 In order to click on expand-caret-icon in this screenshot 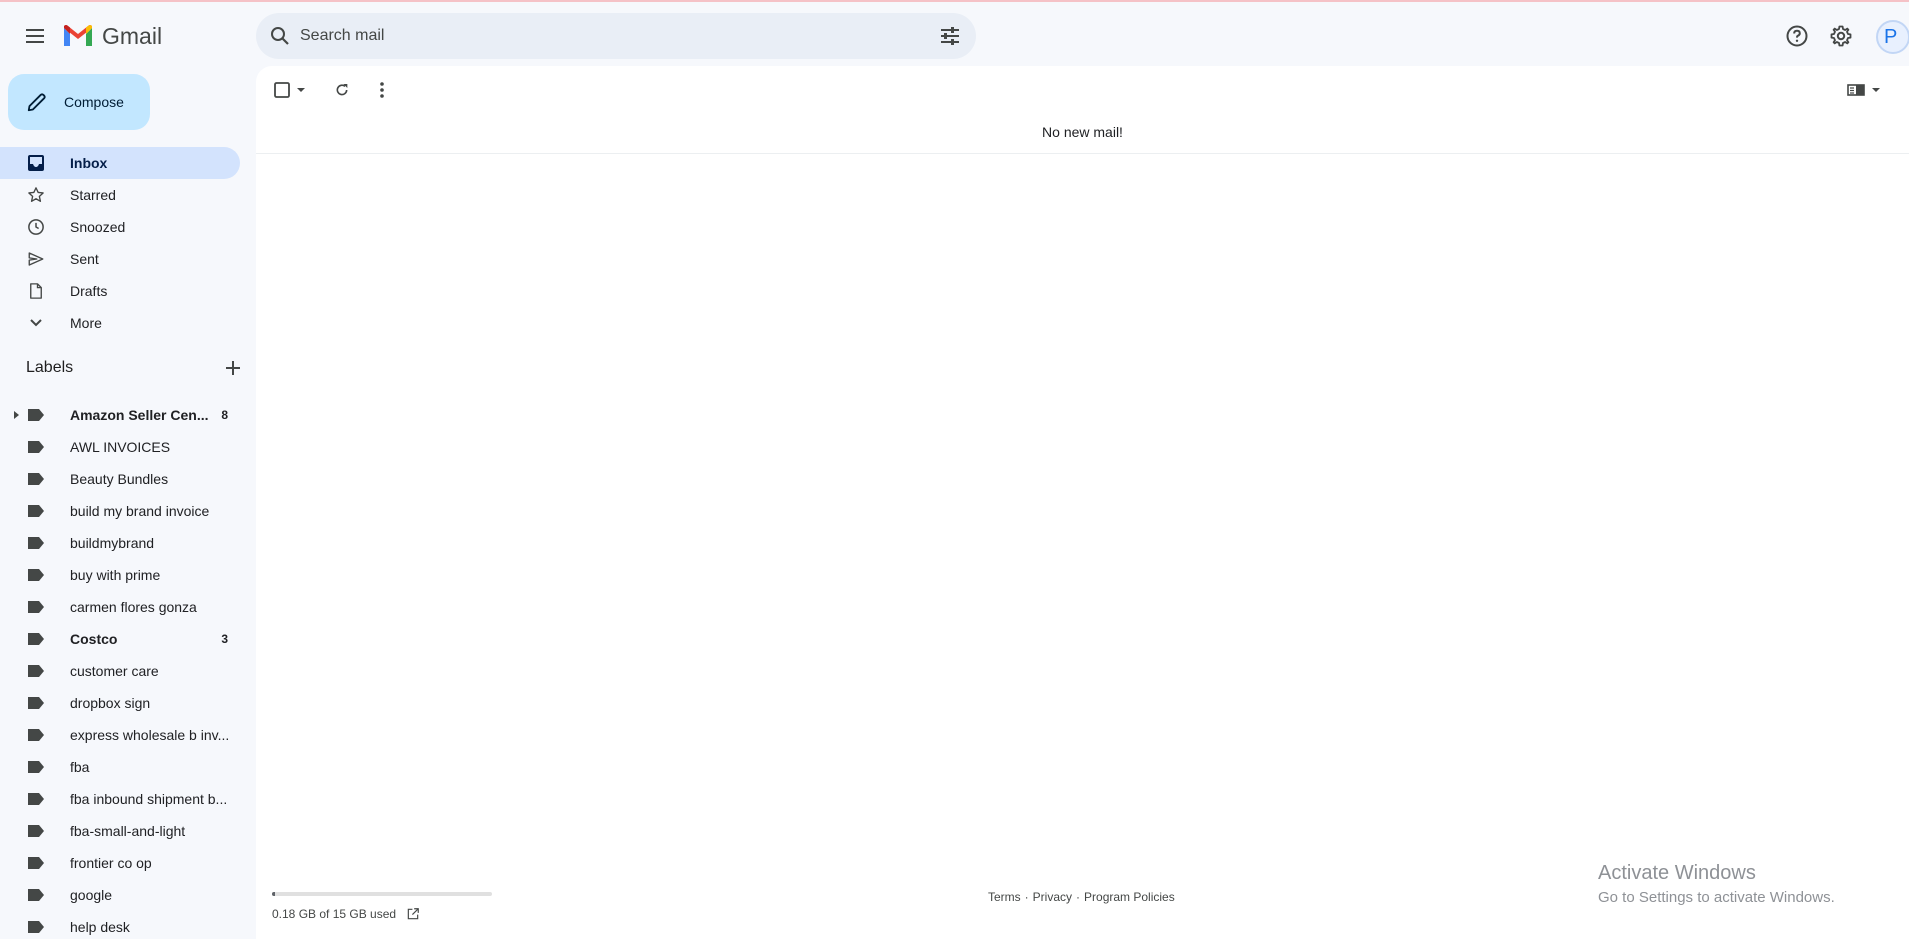, I will do `click(16, 415)`.